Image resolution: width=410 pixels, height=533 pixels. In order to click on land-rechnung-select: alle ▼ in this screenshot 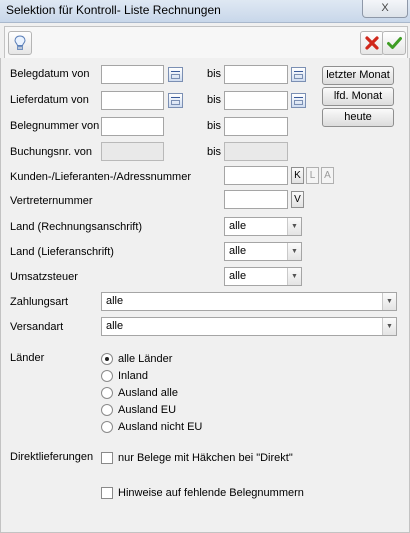, I will do `click(263, 226)`.